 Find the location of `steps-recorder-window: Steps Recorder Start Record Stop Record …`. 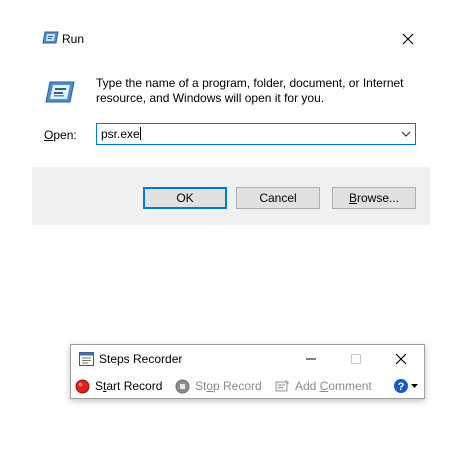

steps-recorder-window: Steps Recorder Start Record Stop Record … is located at coordinates (247, 371).